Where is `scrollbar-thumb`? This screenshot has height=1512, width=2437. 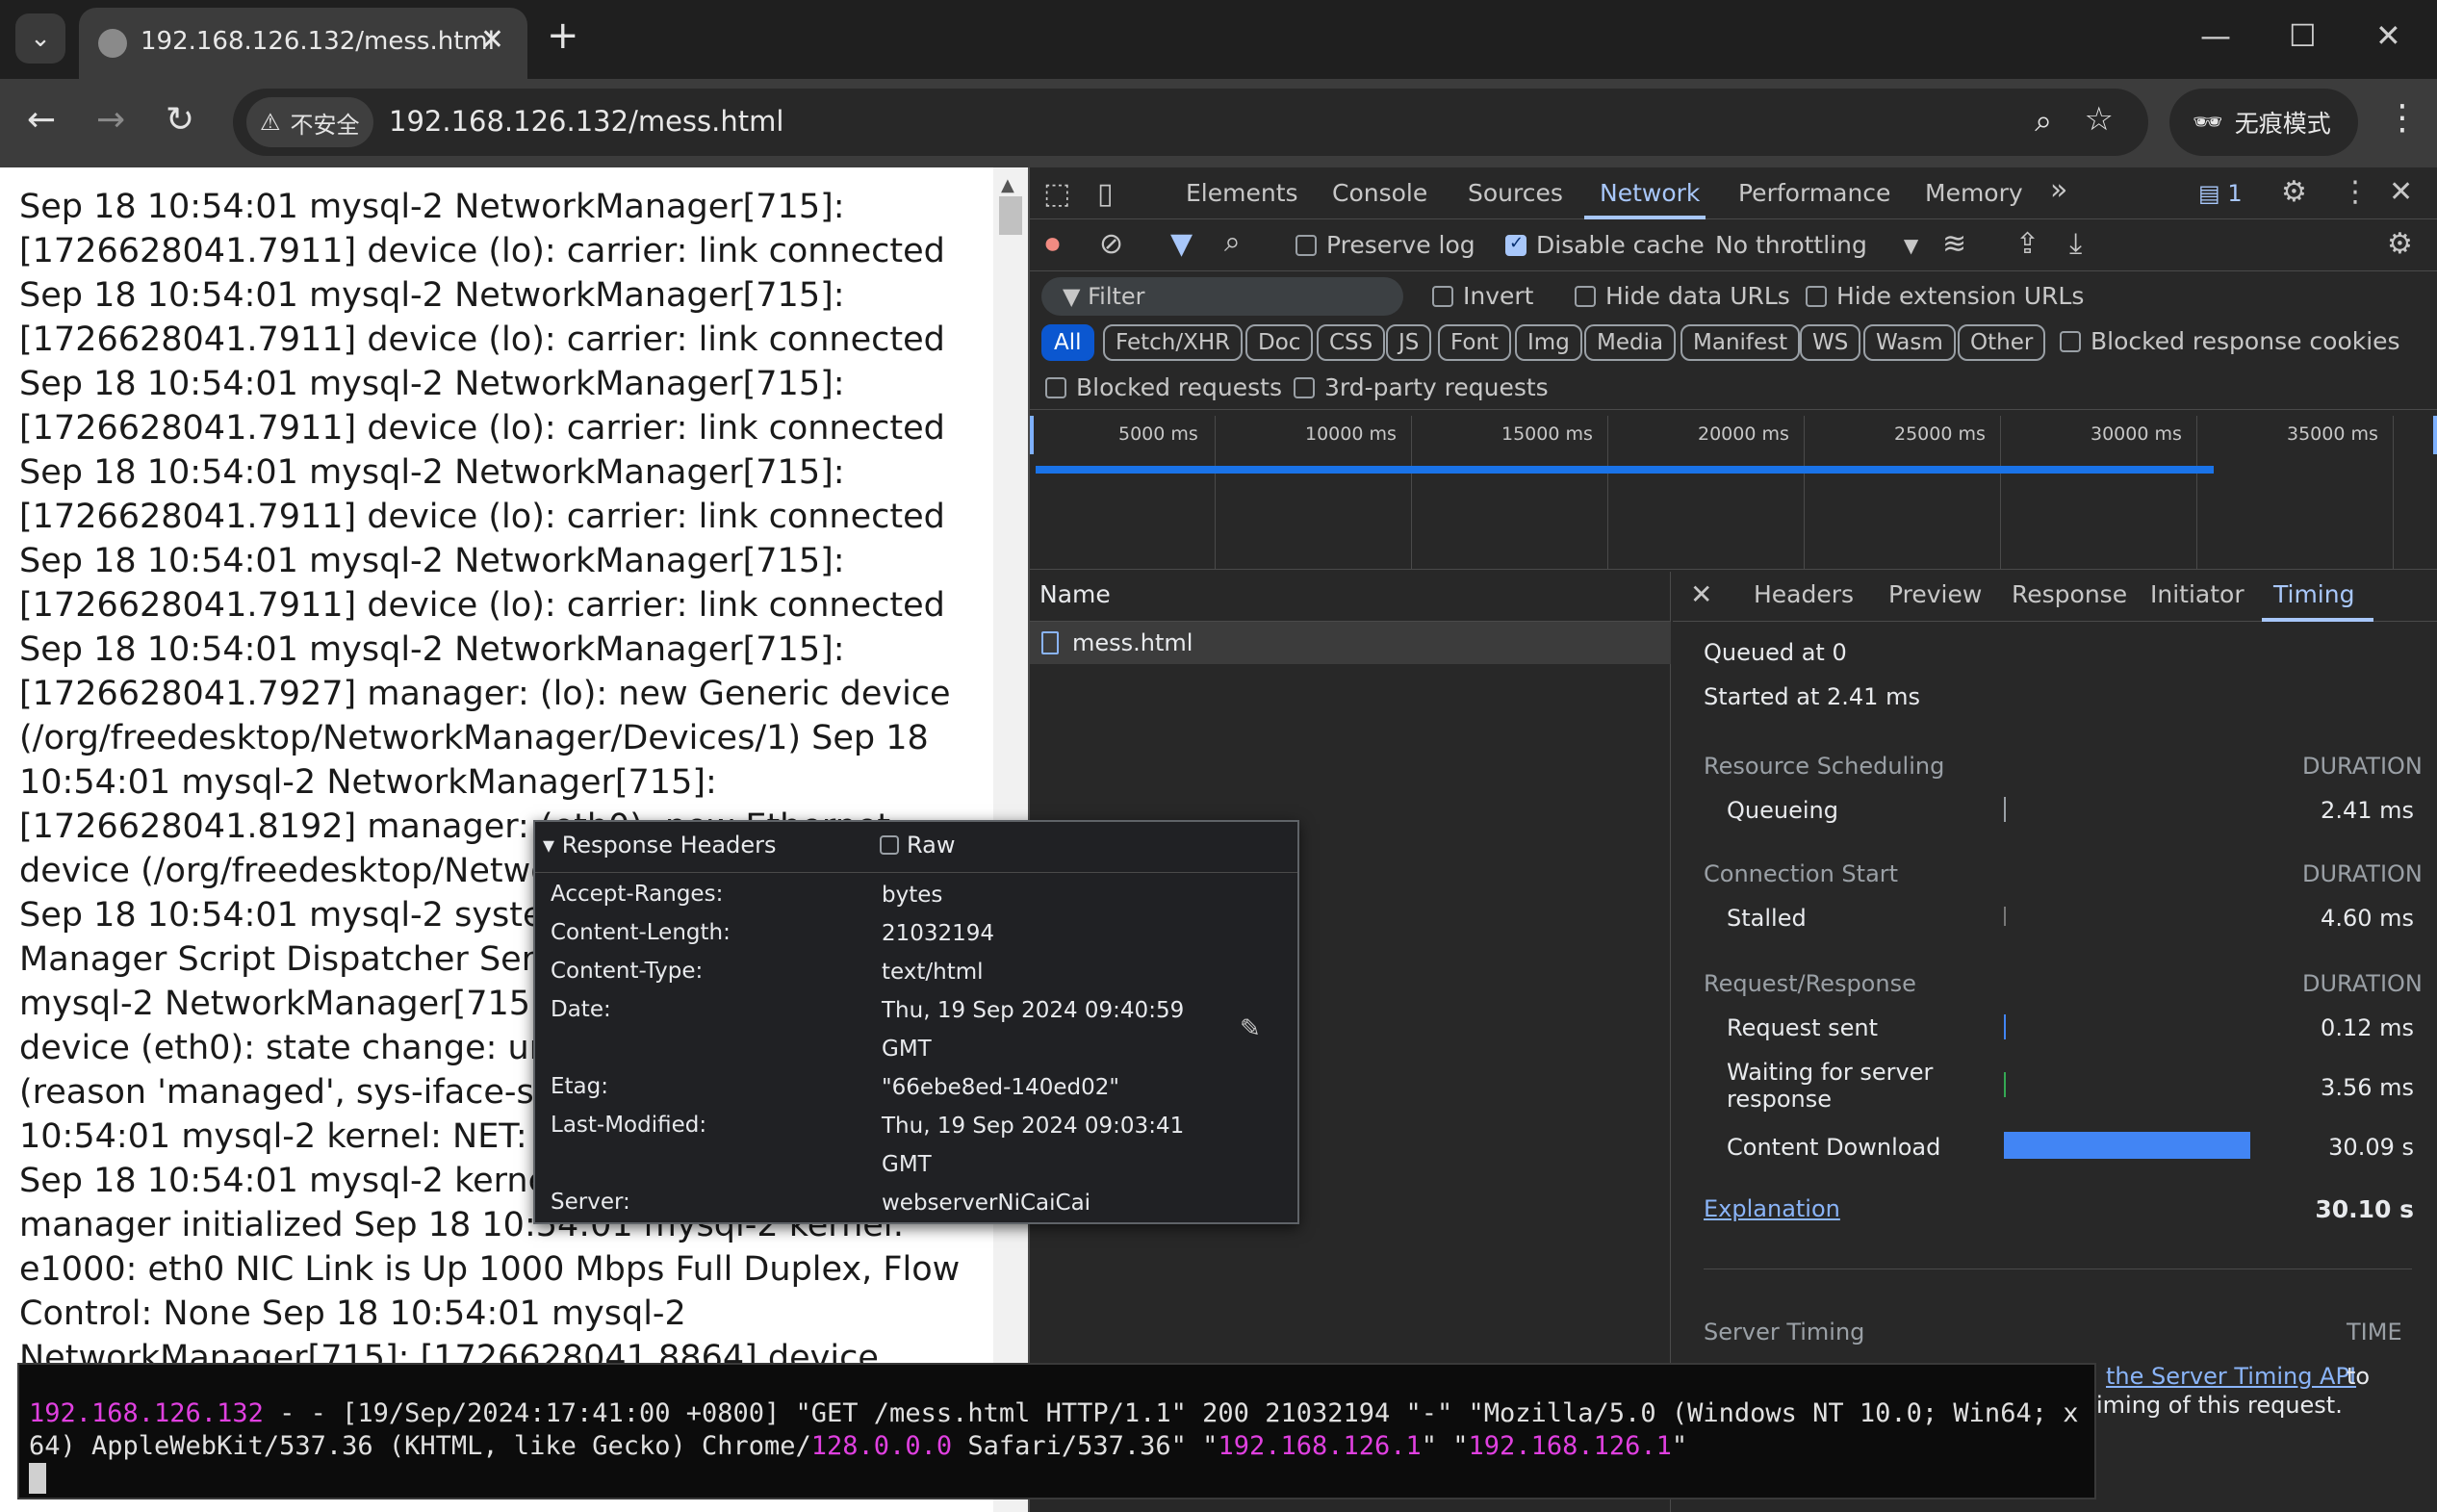 scrollbar-thumb is located at coordinates (1011, 215).